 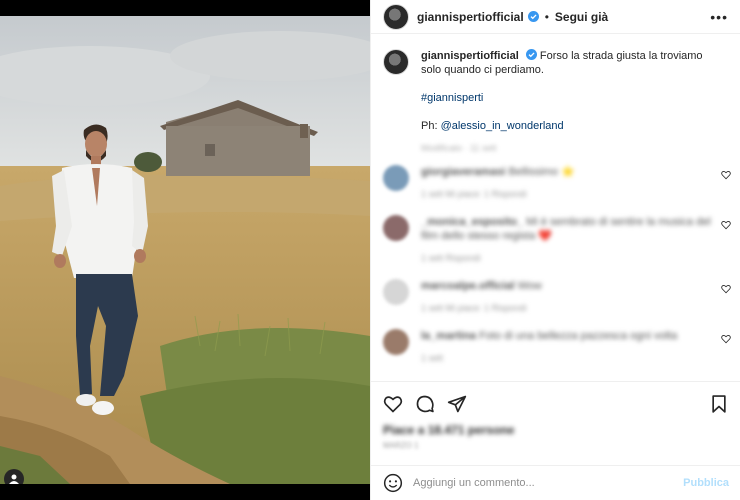 What do you see at coordinates (566, 258) in the screenshot?
I see `comment-meta: 1 sett Rispondi` at bounding box center [566, 258].